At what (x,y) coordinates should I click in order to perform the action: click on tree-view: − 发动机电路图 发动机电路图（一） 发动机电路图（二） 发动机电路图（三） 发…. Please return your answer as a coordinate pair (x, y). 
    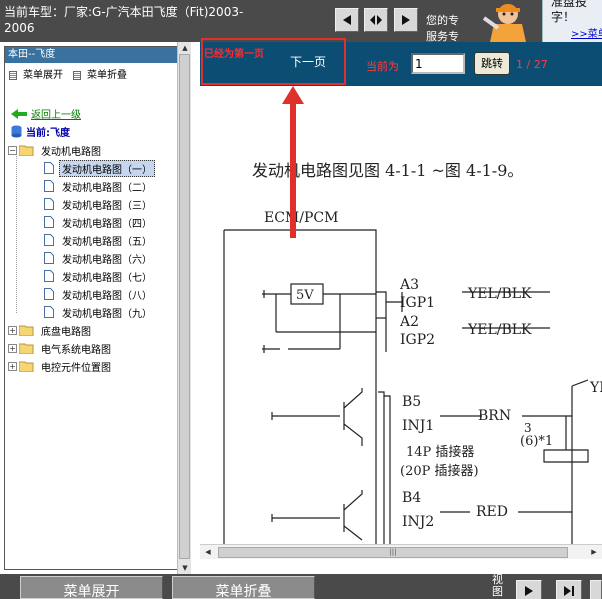
    Looking at the image, I should click on (96, 258).